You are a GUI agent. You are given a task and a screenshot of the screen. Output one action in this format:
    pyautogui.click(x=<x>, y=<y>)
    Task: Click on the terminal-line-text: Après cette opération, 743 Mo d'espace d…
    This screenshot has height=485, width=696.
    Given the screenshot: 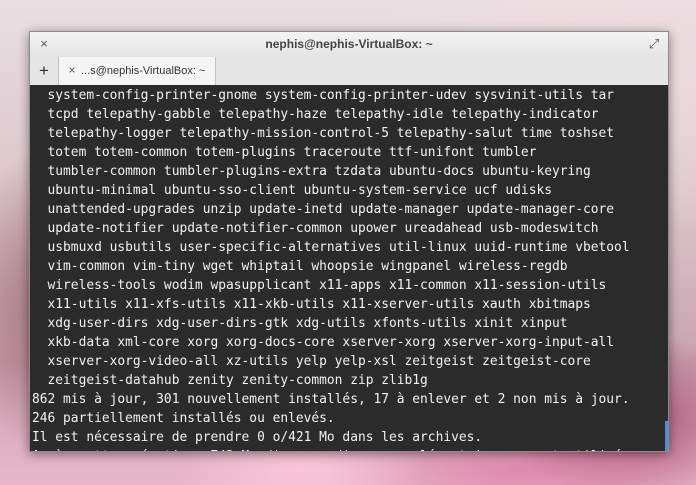 What is the action you would take?
    pyautogui.click(x=334, y=450)
    